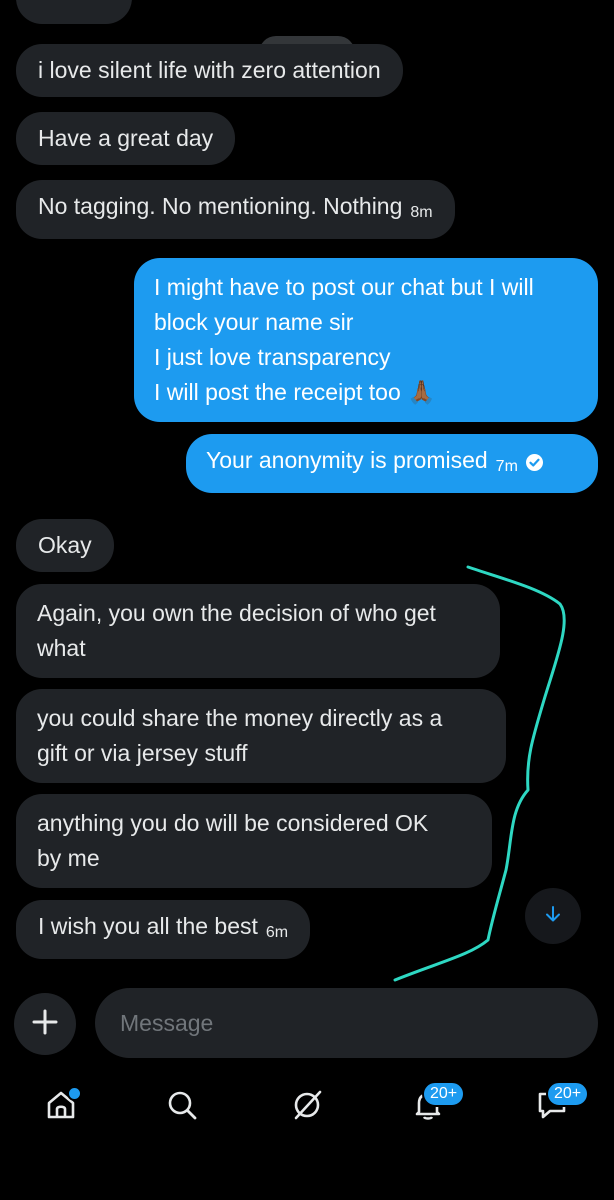  I want to click on message-bubble-partial, so click(74, 12).